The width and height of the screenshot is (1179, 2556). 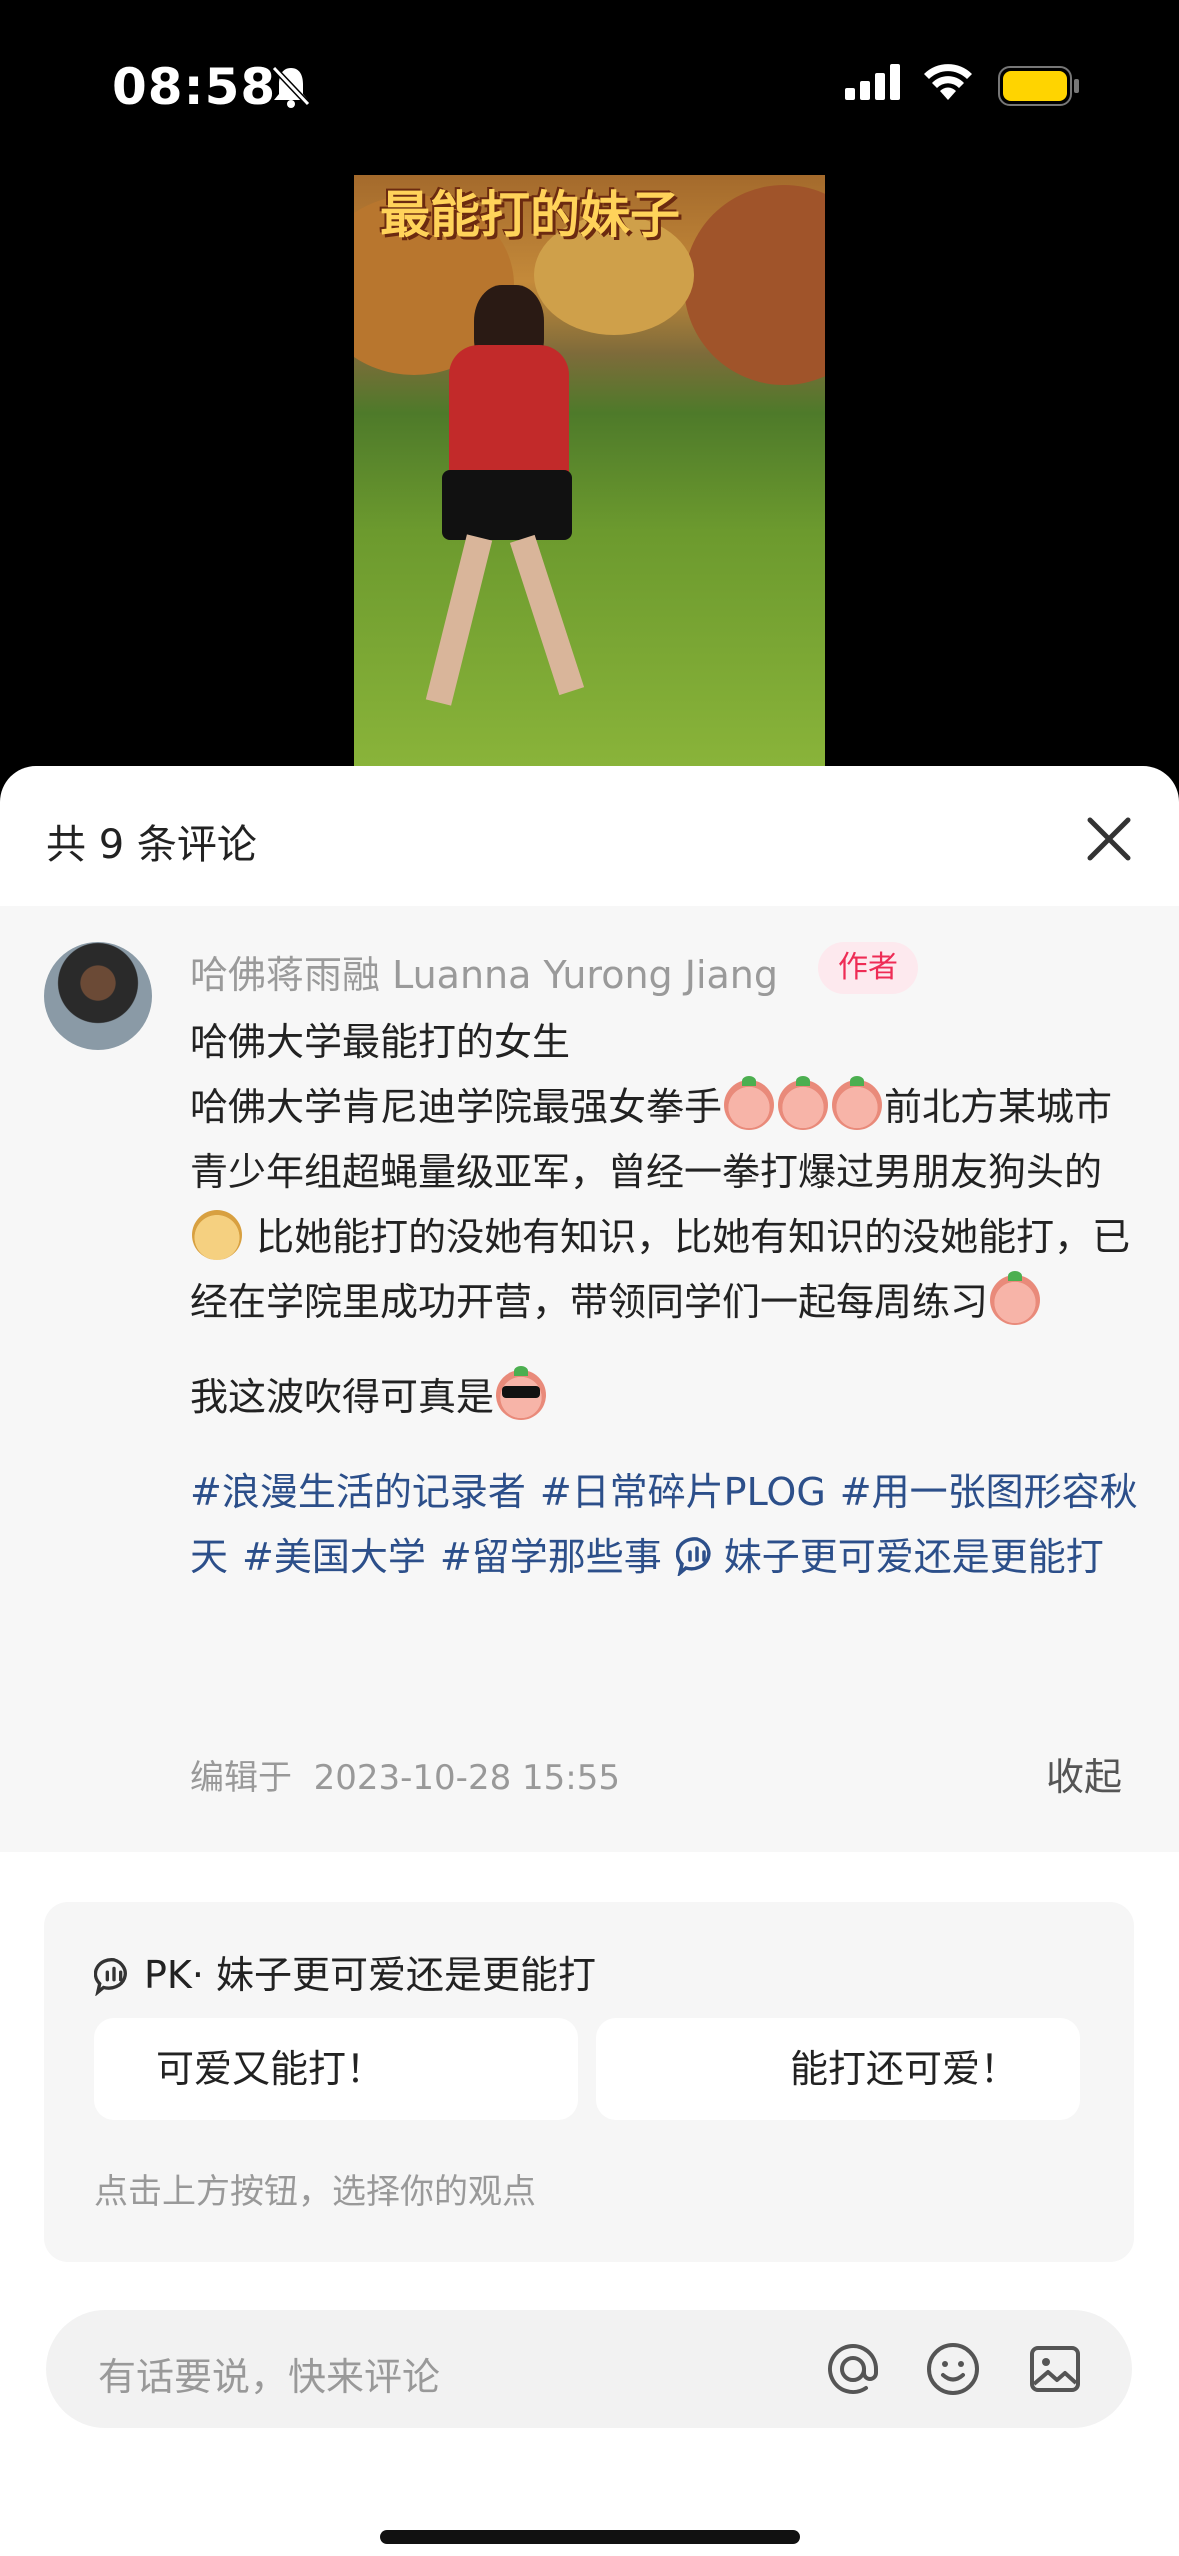 What do you see at coordinates (456, 1107) in the screenshot?
I see `post-text: 哈佛大学肯尼迪学院最强女拳手` at bounding box center [456, 1107].